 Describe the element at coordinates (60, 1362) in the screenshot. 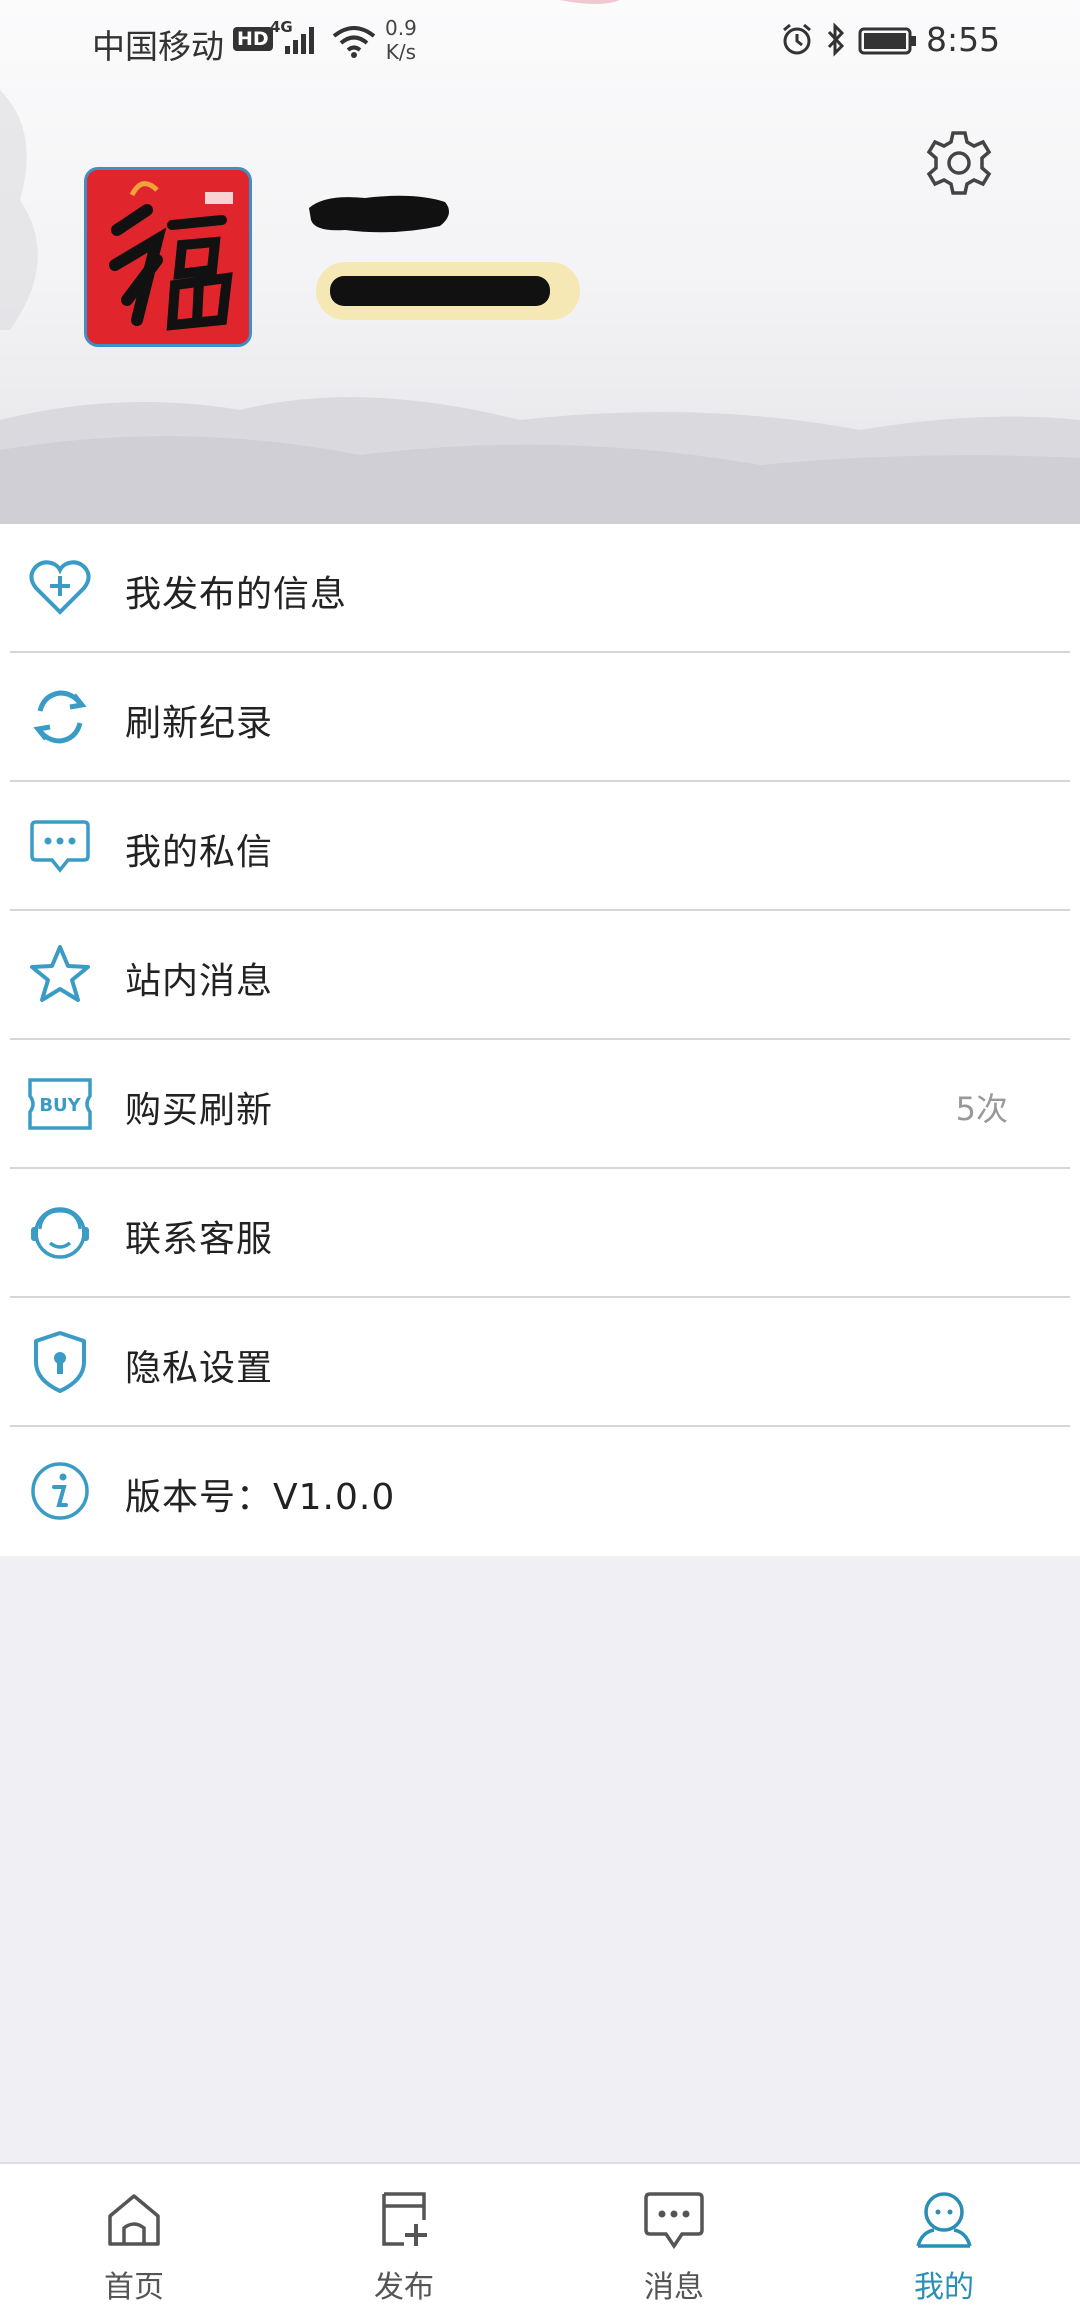

I see `shield-lock-icon` at that location.